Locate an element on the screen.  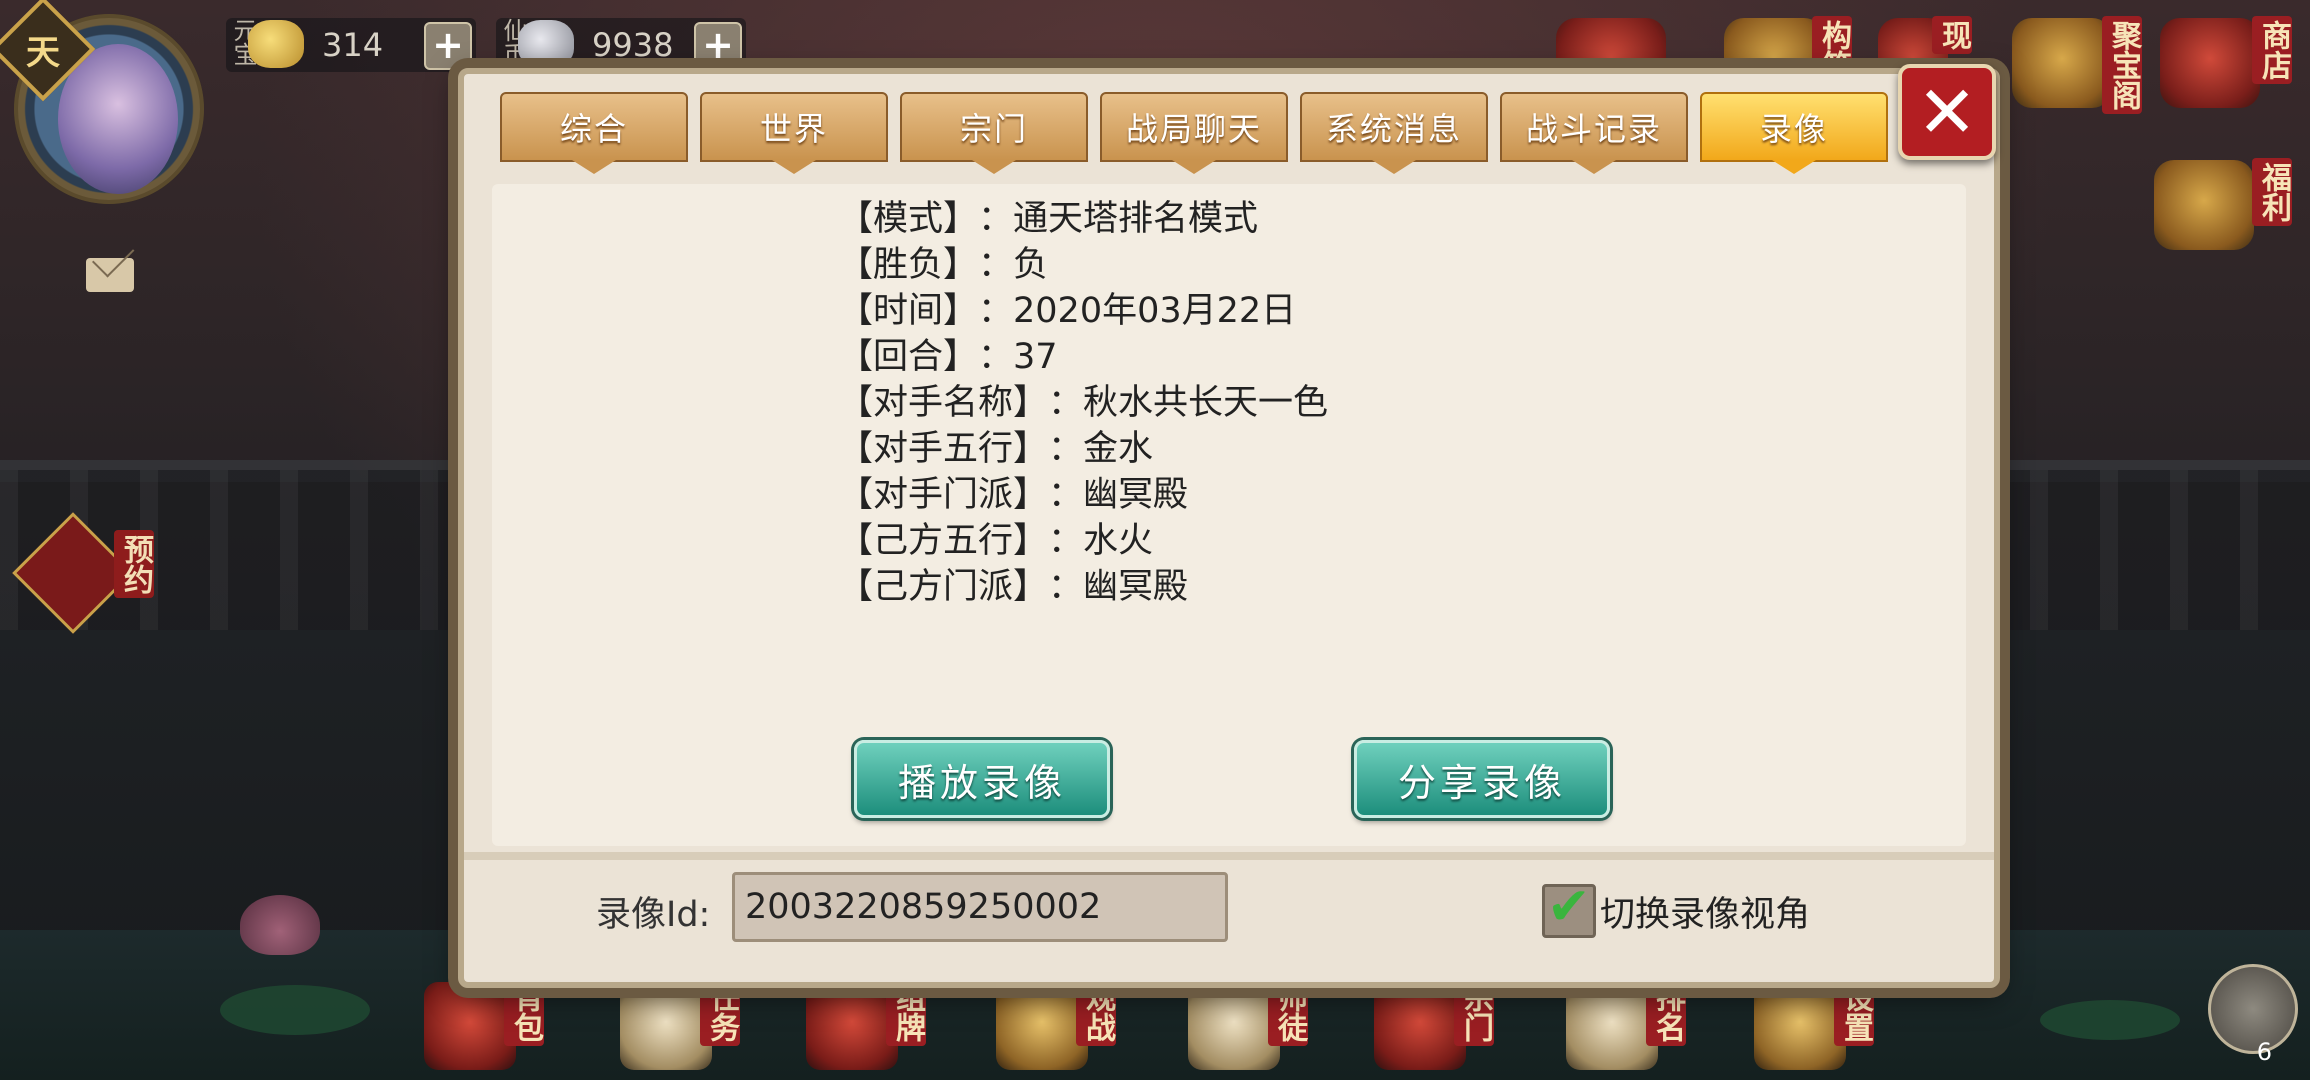
eye-icon is located at coordinates (1042, 1026).